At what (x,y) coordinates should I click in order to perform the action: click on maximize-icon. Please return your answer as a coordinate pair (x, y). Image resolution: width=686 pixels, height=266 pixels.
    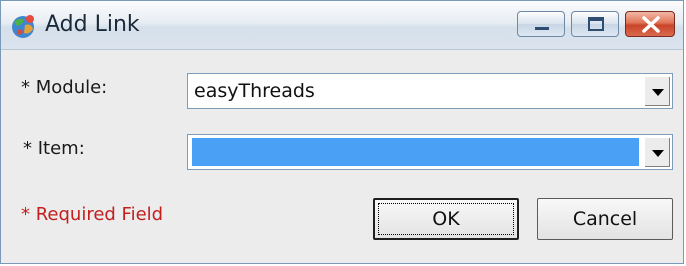
    Looking at the image, I should click on (596, 24).